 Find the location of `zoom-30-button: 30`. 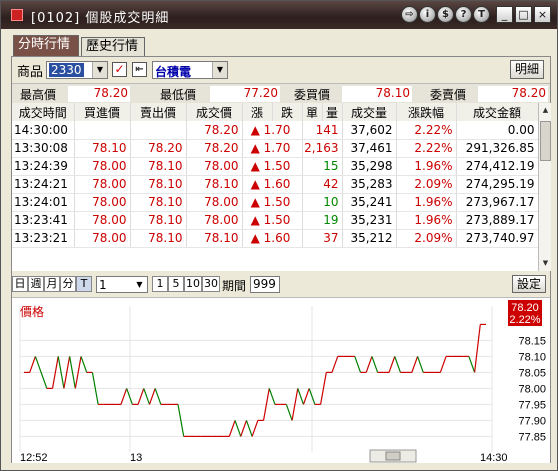

zoom-30-button: 30 is located at coordinates (211, 284).